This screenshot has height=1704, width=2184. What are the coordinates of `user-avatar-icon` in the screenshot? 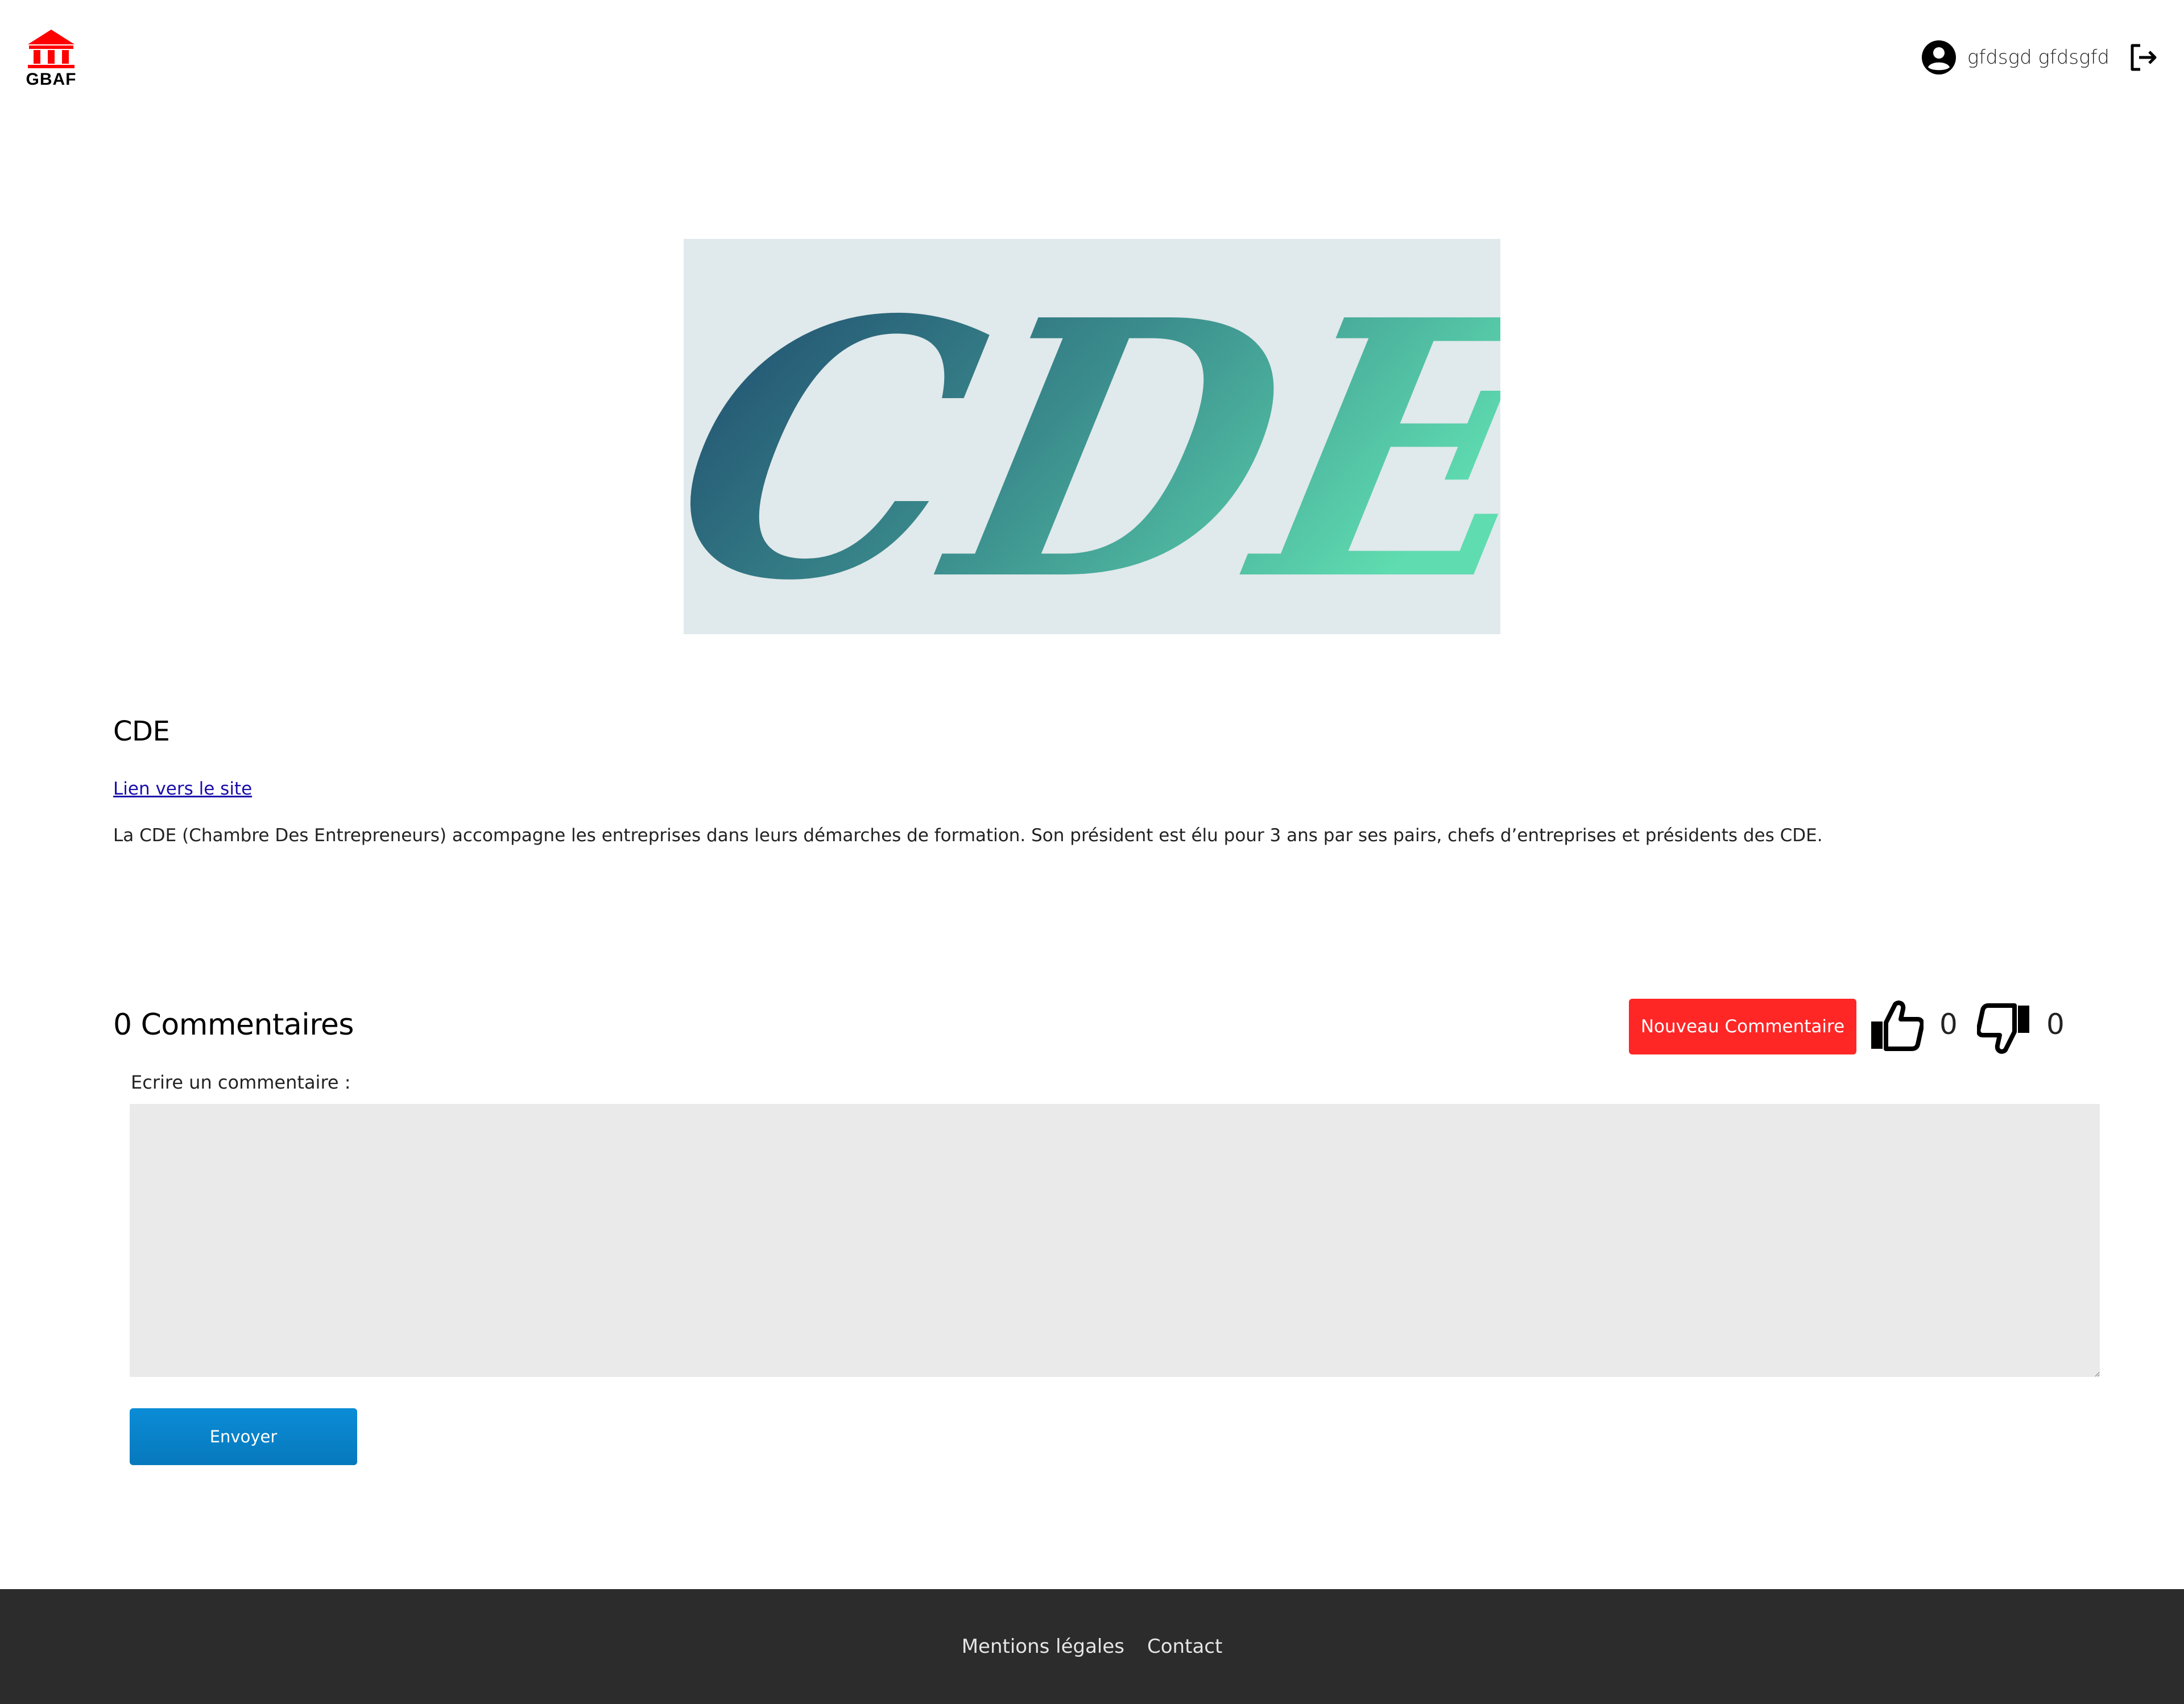 It's located at (1939, 57).